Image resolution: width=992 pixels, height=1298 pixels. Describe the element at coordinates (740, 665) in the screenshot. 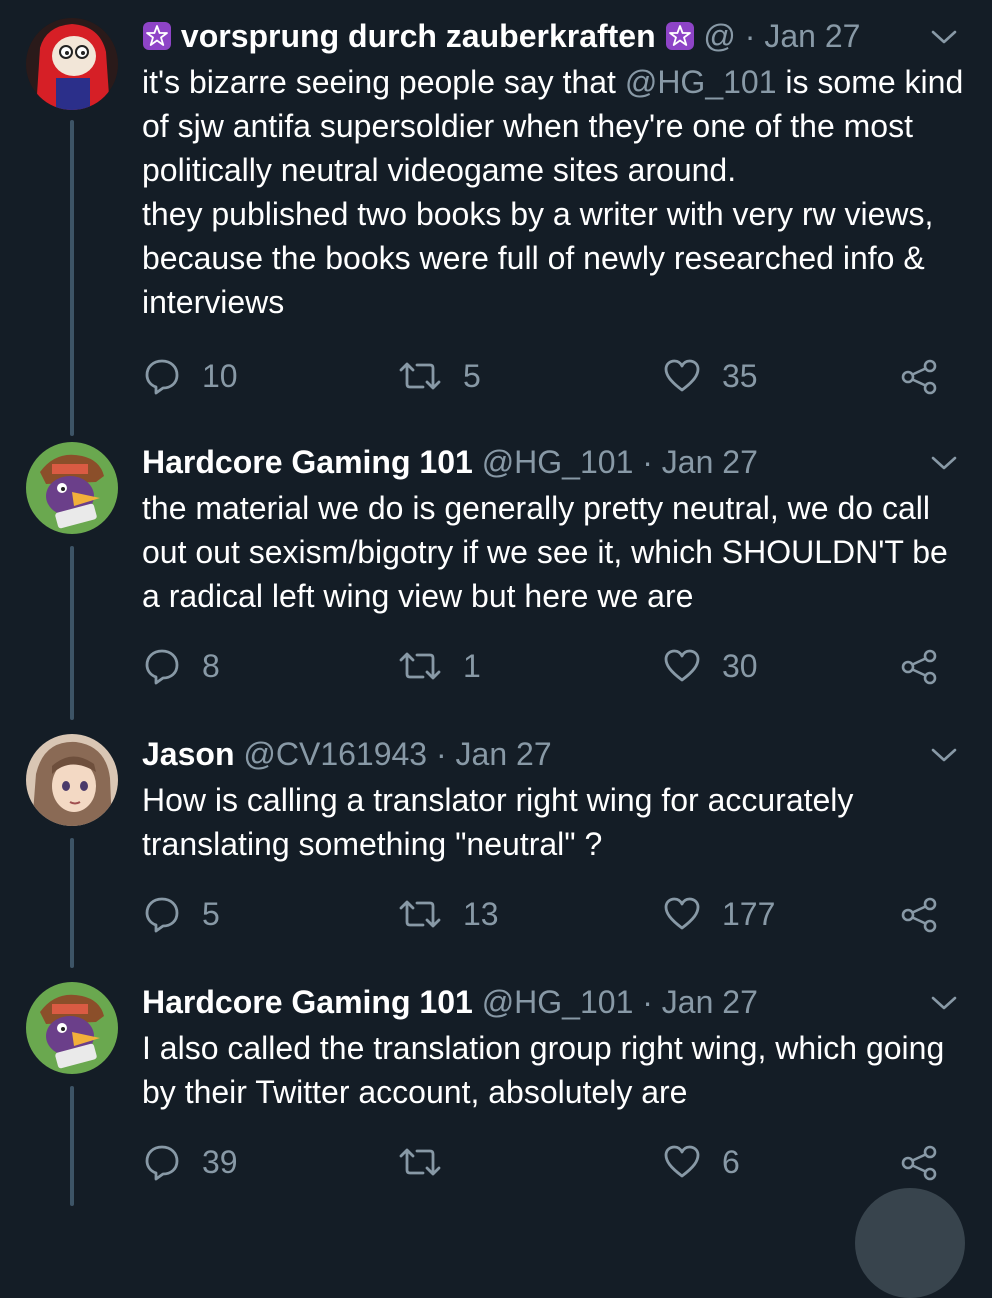

I see `like-count: 30` at that location.